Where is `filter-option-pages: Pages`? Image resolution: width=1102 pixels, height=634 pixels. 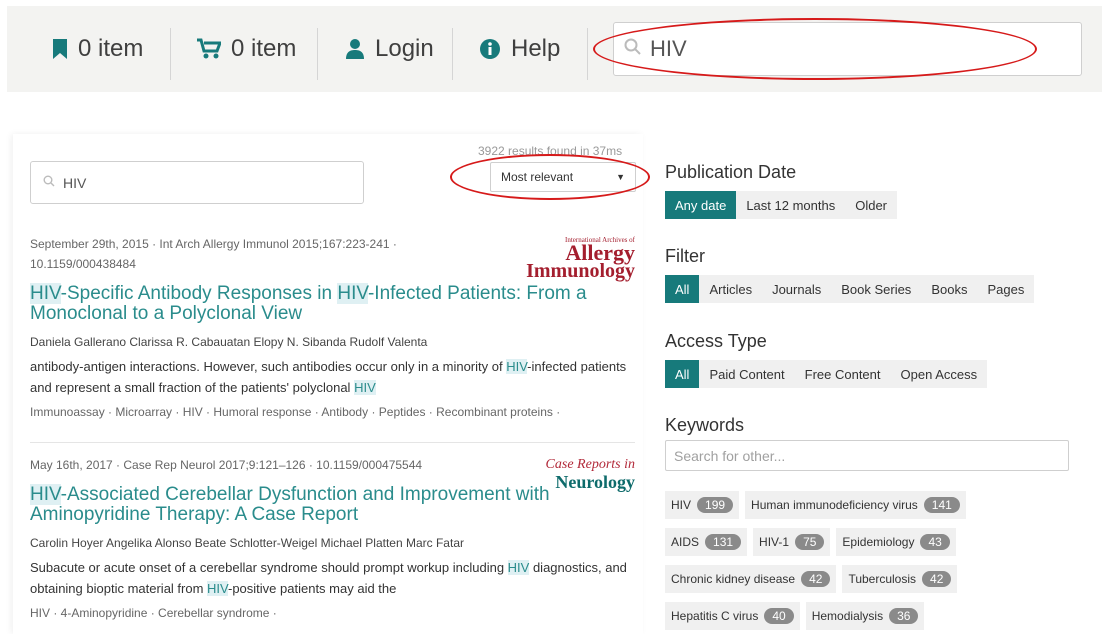
filter-option-pages: Pages is located at coordinates (1006, 289).